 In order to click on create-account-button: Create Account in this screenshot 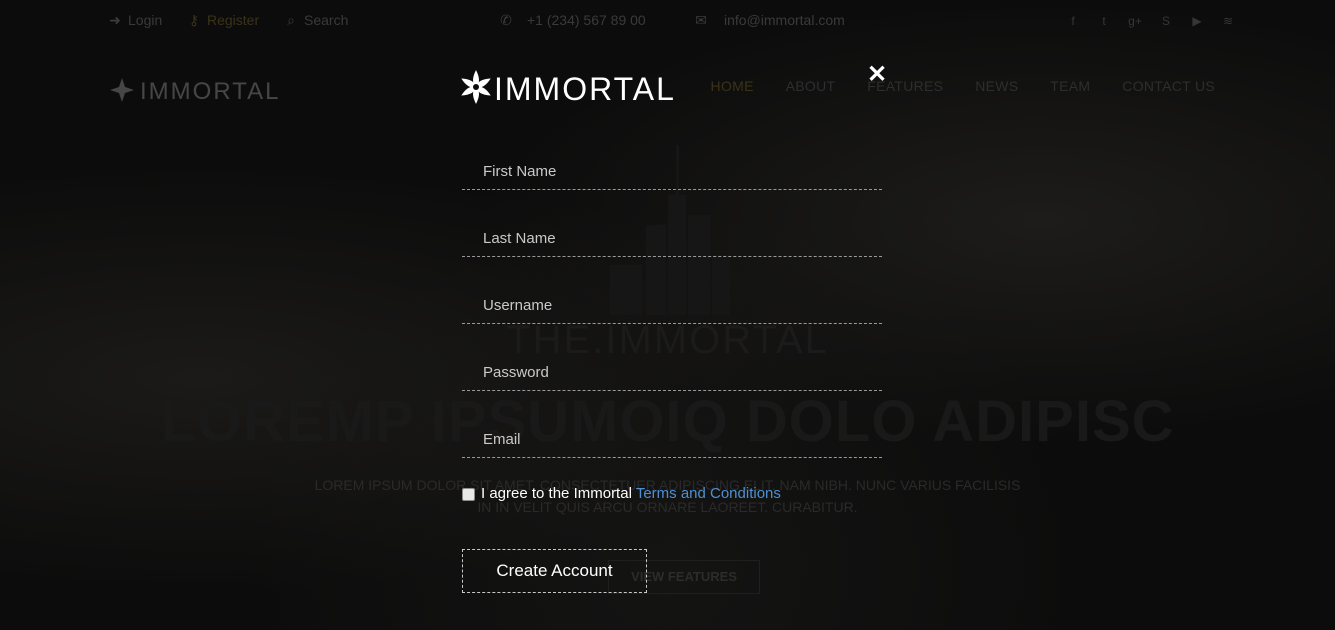, I will do `click(554, 571)`.